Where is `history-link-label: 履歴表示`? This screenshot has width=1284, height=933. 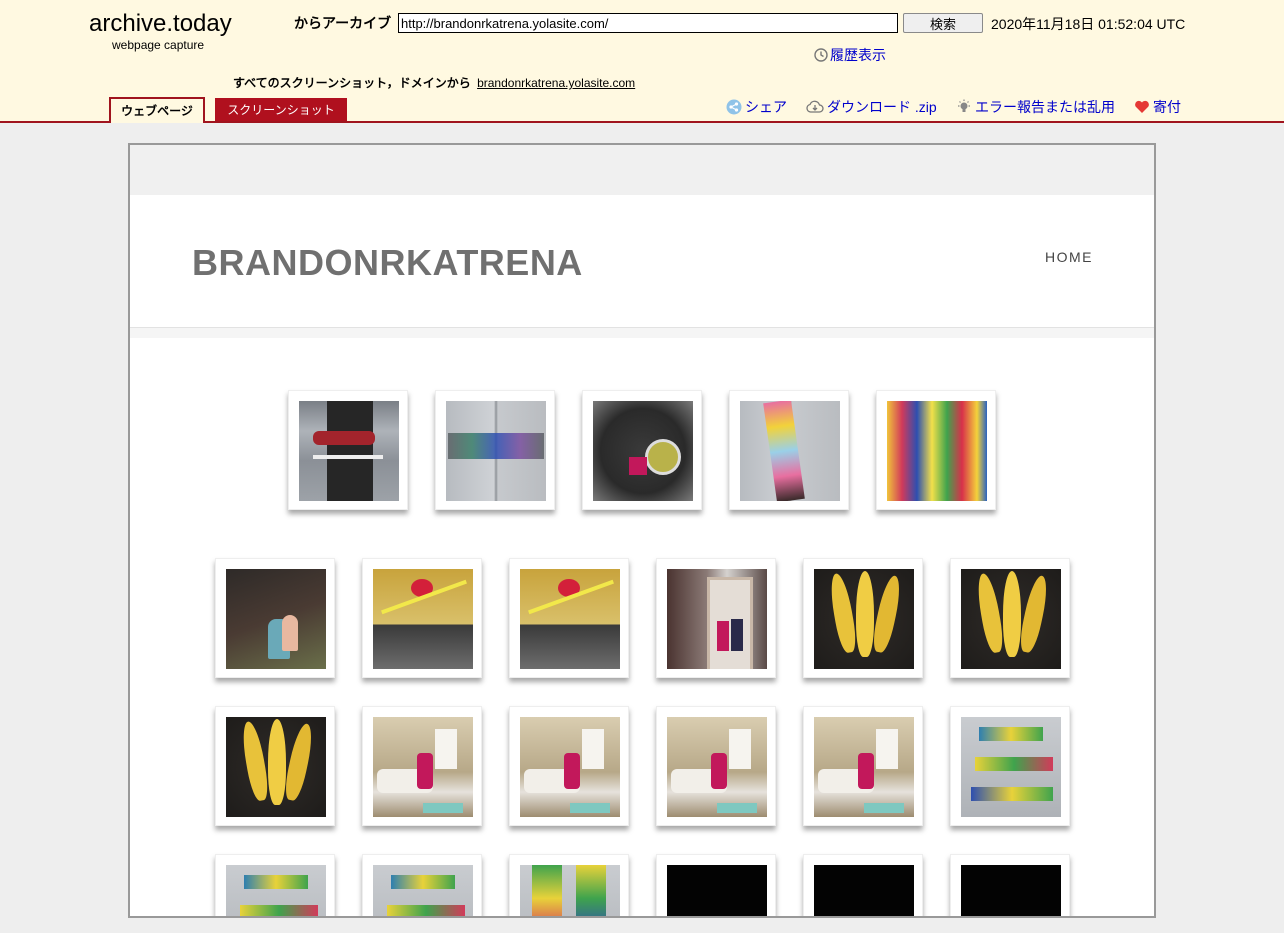 history-link-label: 履歴表示 is located at coordinates (858, 55).